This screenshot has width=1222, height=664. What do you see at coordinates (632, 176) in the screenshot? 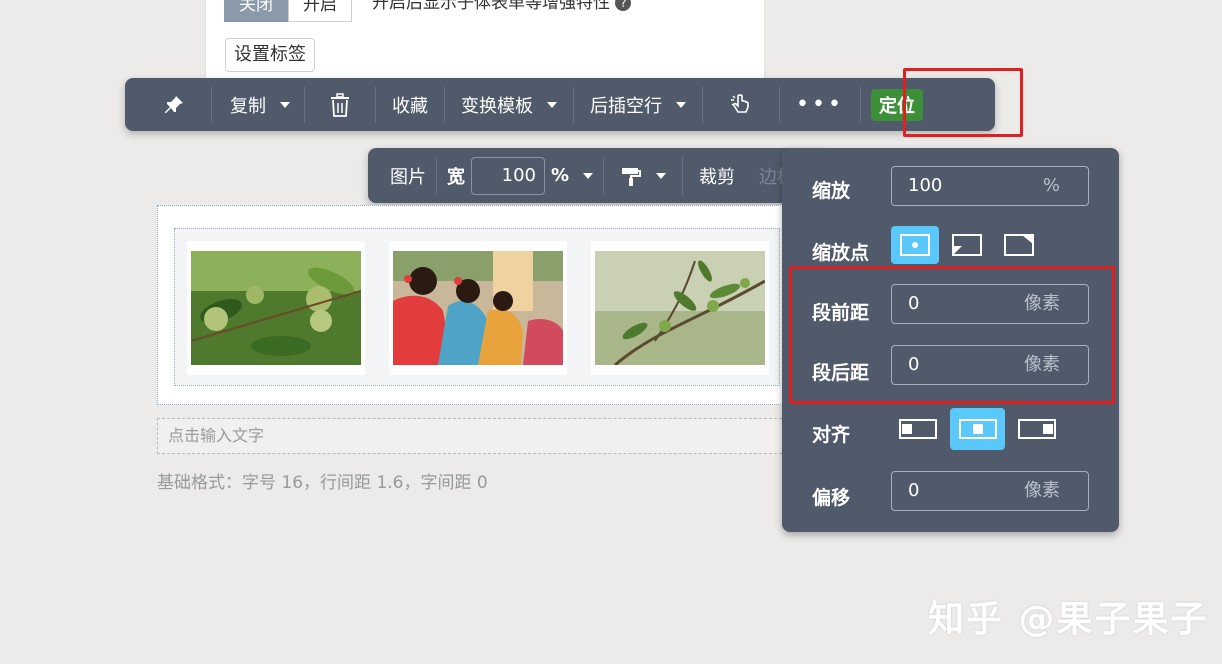
I see `paint-roller-icon` at bounding box center [632, 176].